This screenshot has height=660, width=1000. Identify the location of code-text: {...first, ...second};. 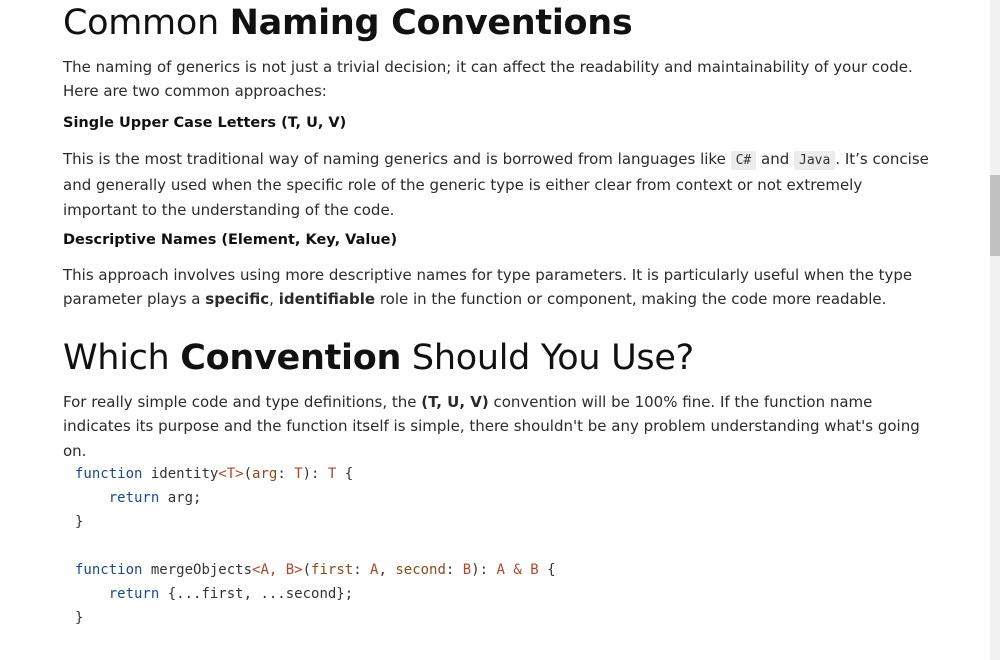
(256, 594).